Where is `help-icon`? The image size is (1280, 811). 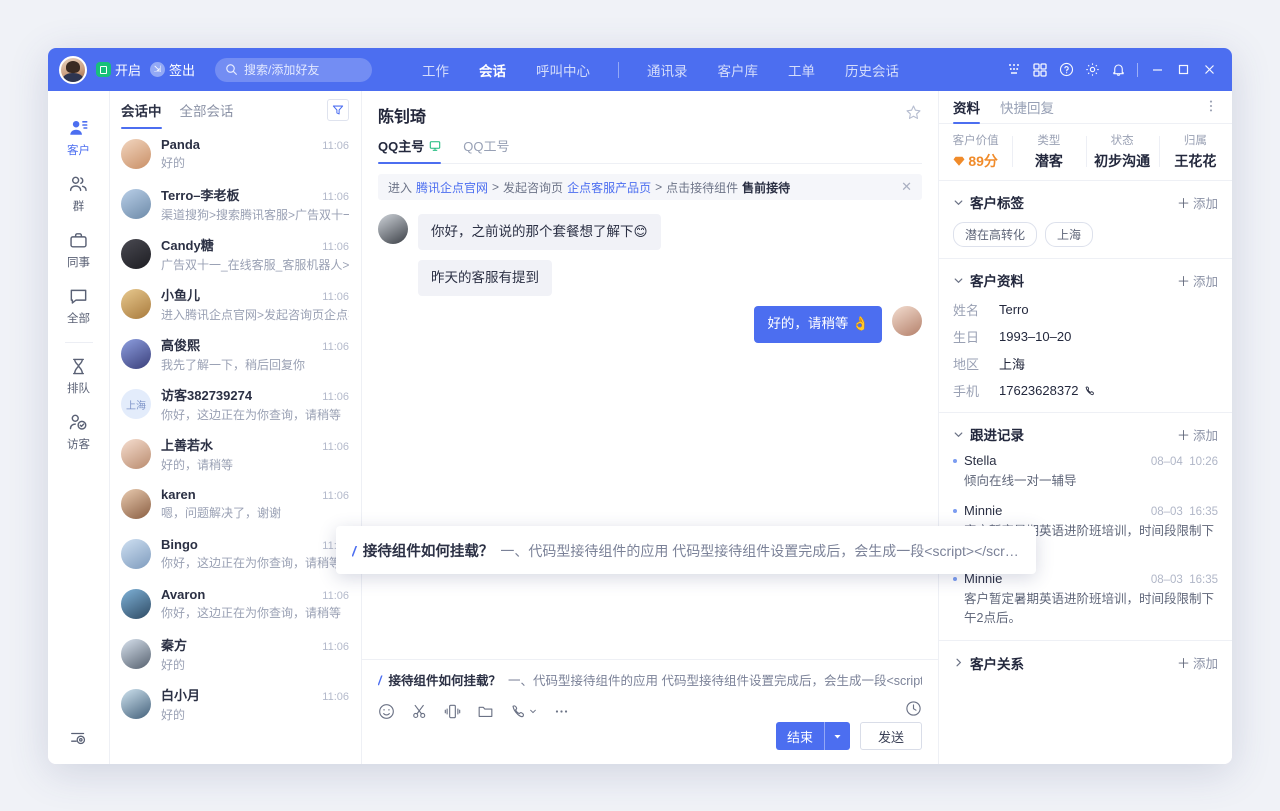 help-icon is located at coordinates (1066, 70).